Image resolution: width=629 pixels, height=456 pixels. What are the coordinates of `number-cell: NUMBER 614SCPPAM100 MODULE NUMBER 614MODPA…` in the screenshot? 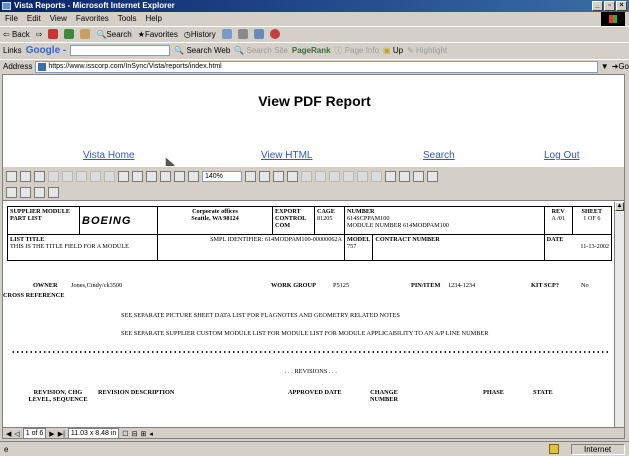 It's located at (444, 220).